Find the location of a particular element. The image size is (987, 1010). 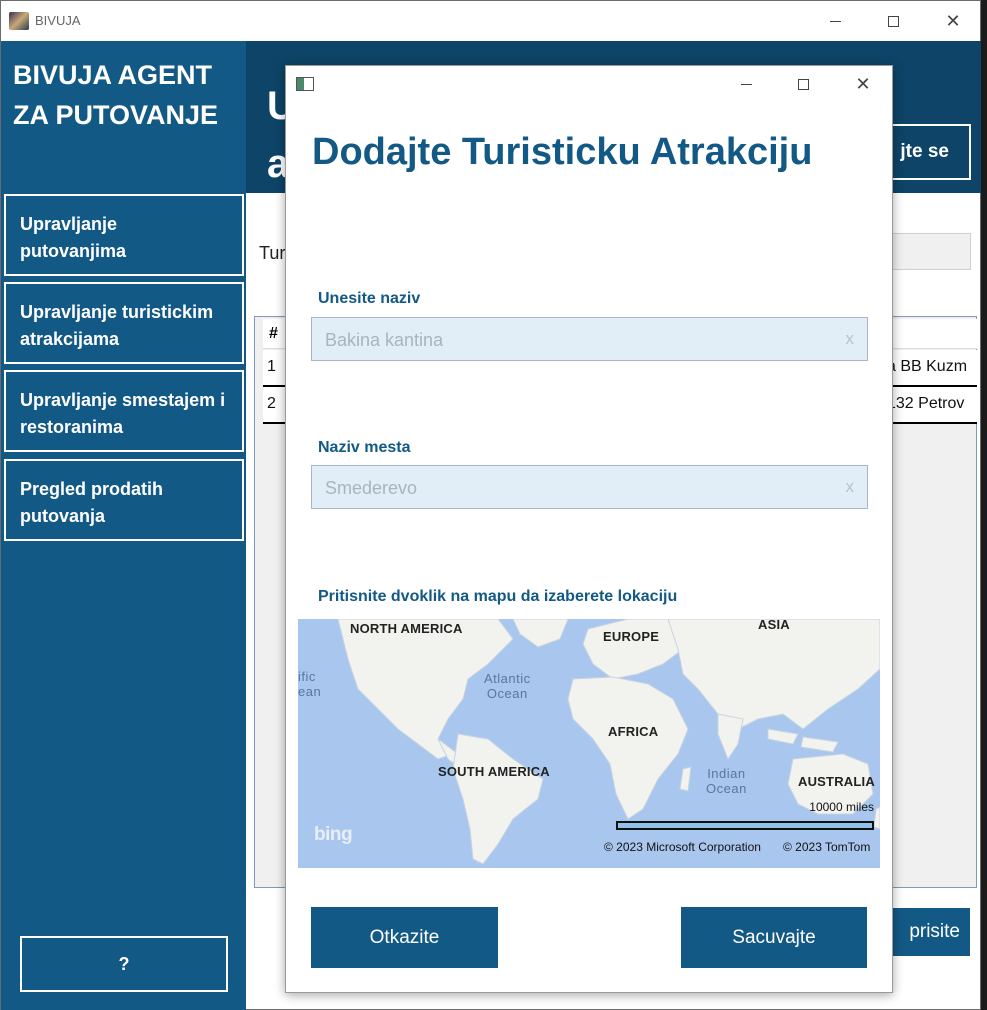

dialog-titlebar: ✕ is located at coordinates (589, 84).